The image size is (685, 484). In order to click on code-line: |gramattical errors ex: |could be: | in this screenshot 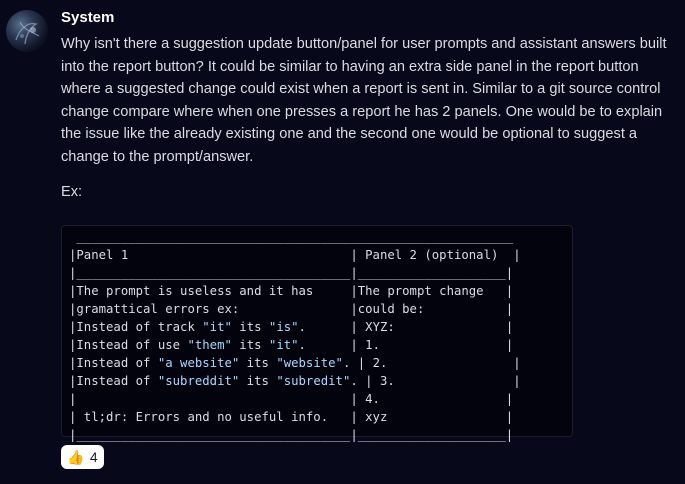, I will do `click(291, 309)`.